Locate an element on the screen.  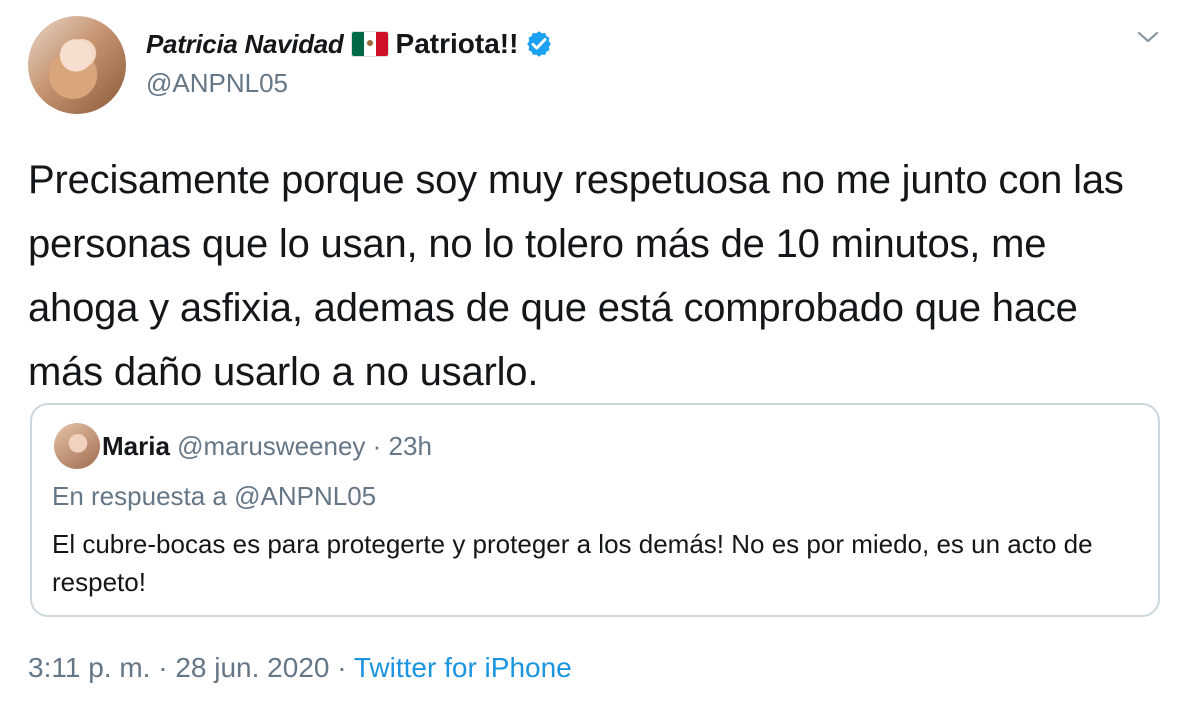
author-name-suffix: Patriota!! is located at coordinates (457, 44).